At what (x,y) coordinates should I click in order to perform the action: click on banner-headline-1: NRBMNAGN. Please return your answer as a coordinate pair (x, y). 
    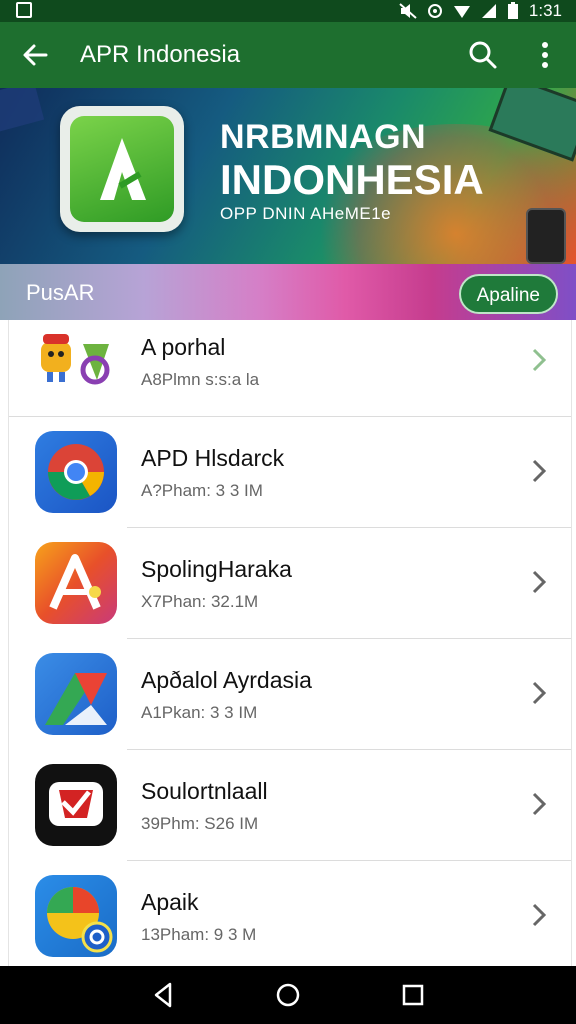
    Looking at the image, I should click on (323, 137).